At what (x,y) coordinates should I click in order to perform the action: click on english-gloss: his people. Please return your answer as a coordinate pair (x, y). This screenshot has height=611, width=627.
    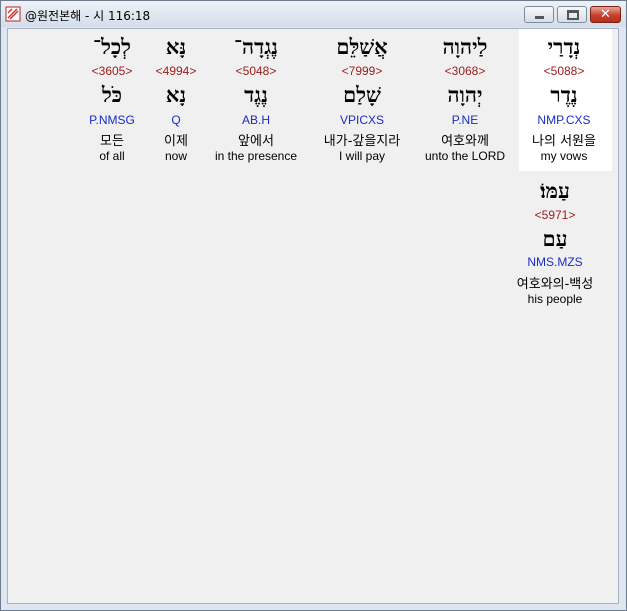
    Looking at the image, I should click on (555, 299).